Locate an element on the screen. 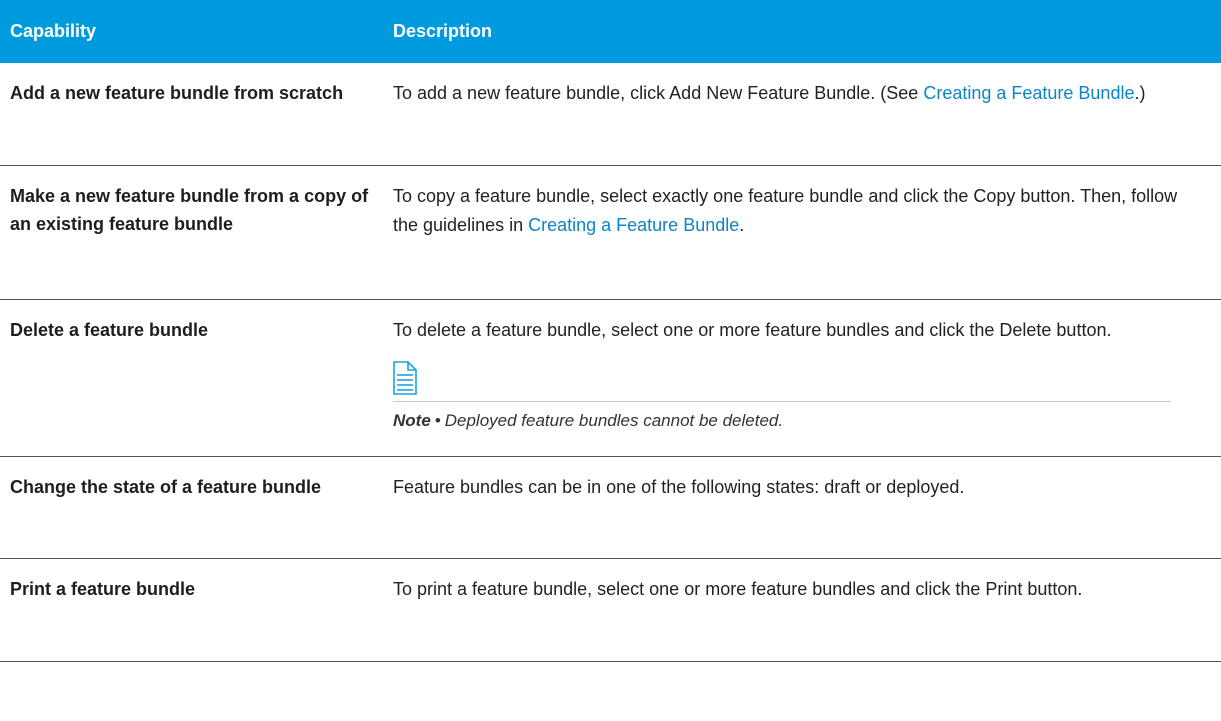 The image size is (1221, 721). header-capability: Capability is located at coordinates (53, 31).